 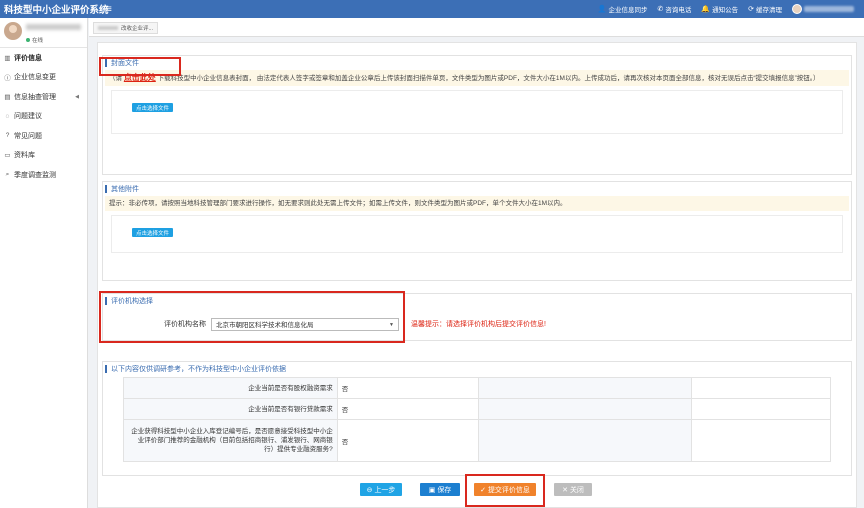 What do you see at coordinates (28, 117) in the screenshot?
I see `sidebar-item-label: 问题建议` at bounding box center [28, 117].